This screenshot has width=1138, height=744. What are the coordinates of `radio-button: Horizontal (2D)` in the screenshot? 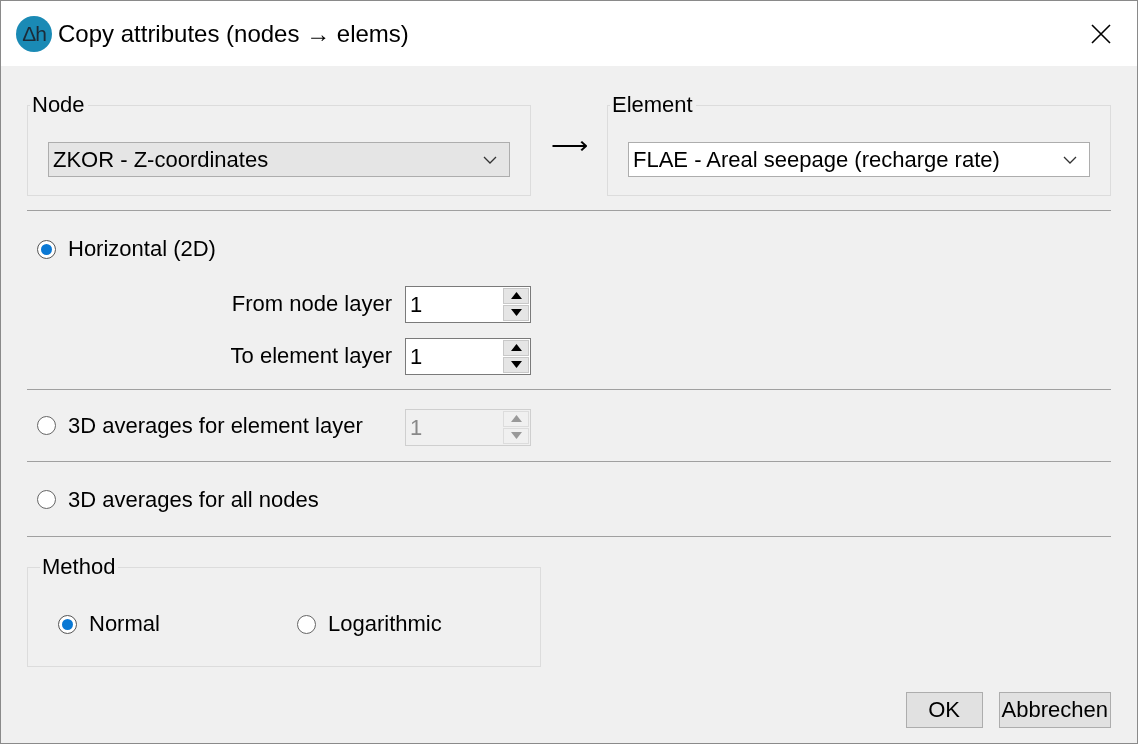 It's located at (126, 249).